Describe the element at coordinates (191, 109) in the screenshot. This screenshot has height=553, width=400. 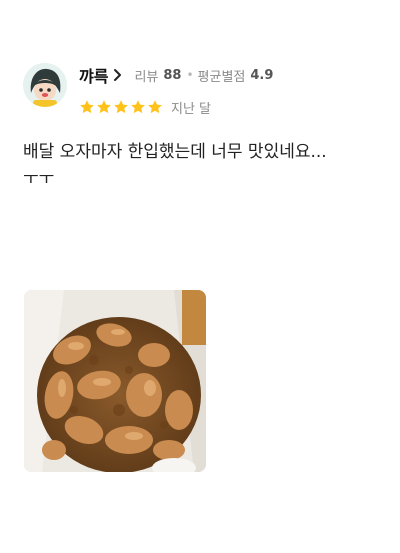
I see `review-date: 지난 달` at that location.